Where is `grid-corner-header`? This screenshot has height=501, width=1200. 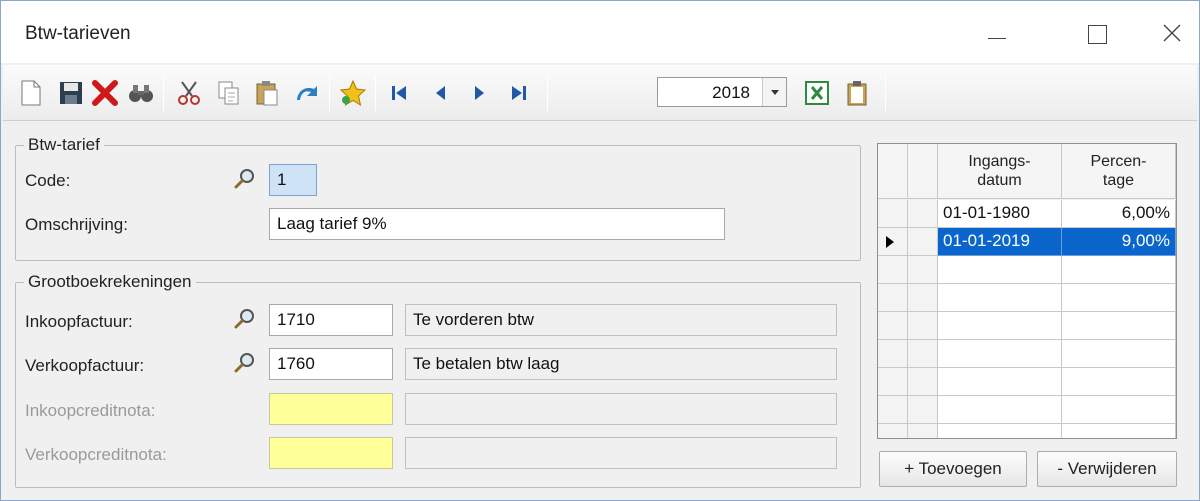 grid-corner-header is located at coordinates (893, 171).